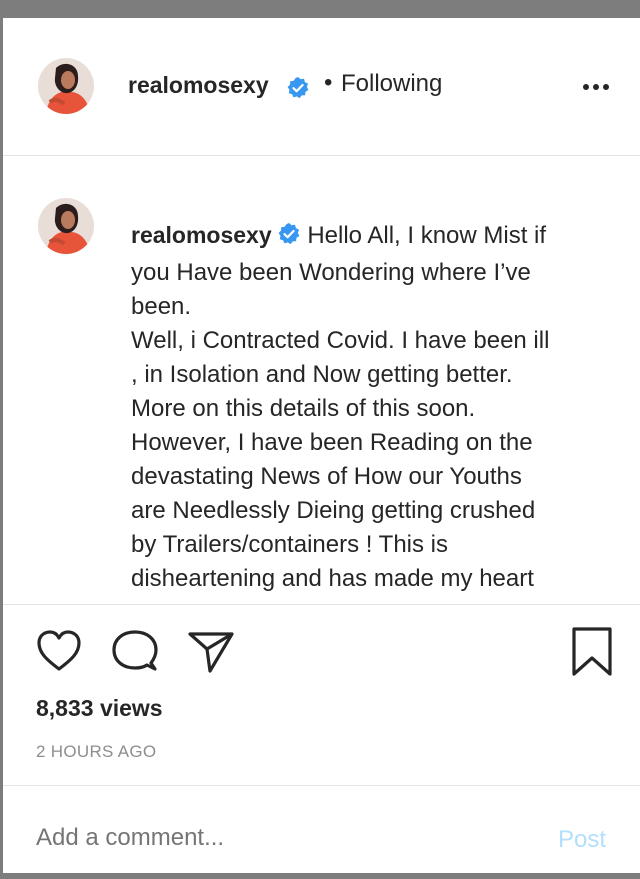 The image size is (640, 879). I want to click on following-button: Following, so click(391, 84).